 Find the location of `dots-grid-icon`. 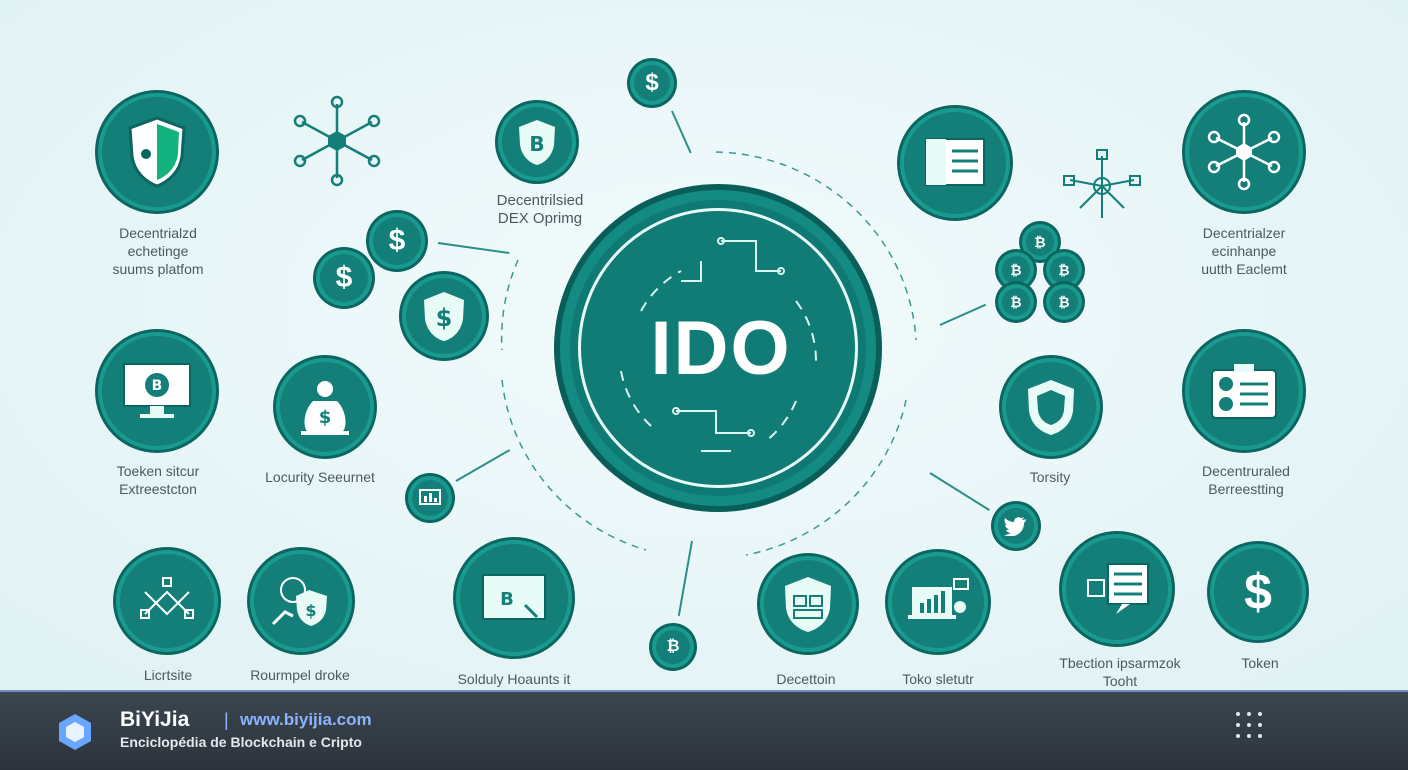

dots-grid-icon is located at coordinates (1251, 727).